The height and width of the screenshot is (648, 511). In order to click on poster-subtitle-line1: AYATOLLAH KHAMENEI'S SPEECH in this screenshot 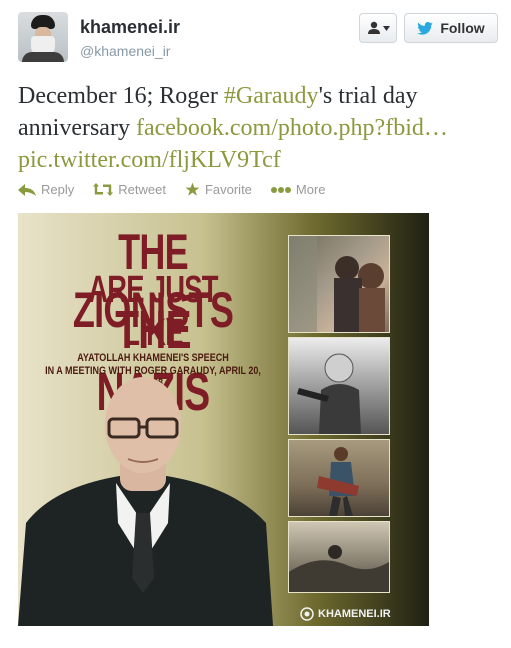, I will do `click(153, 358)`.